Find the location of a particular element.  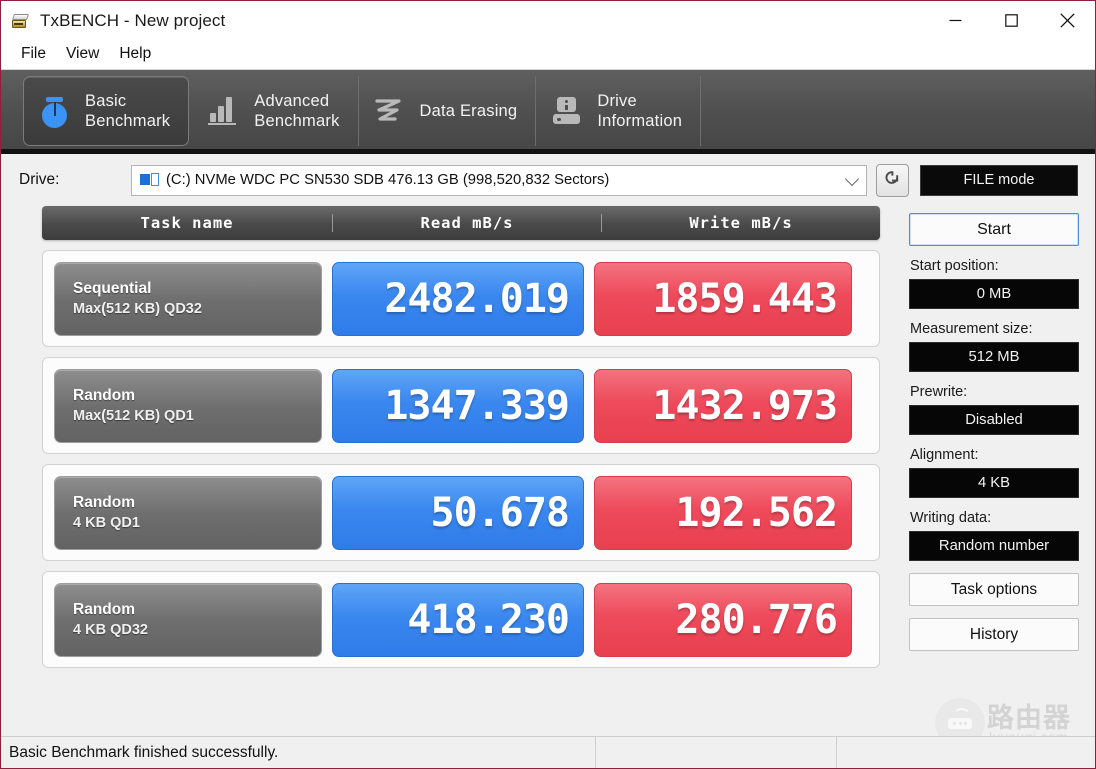

prewrite-label: Prewrite: is located at coordinates (939, 392).